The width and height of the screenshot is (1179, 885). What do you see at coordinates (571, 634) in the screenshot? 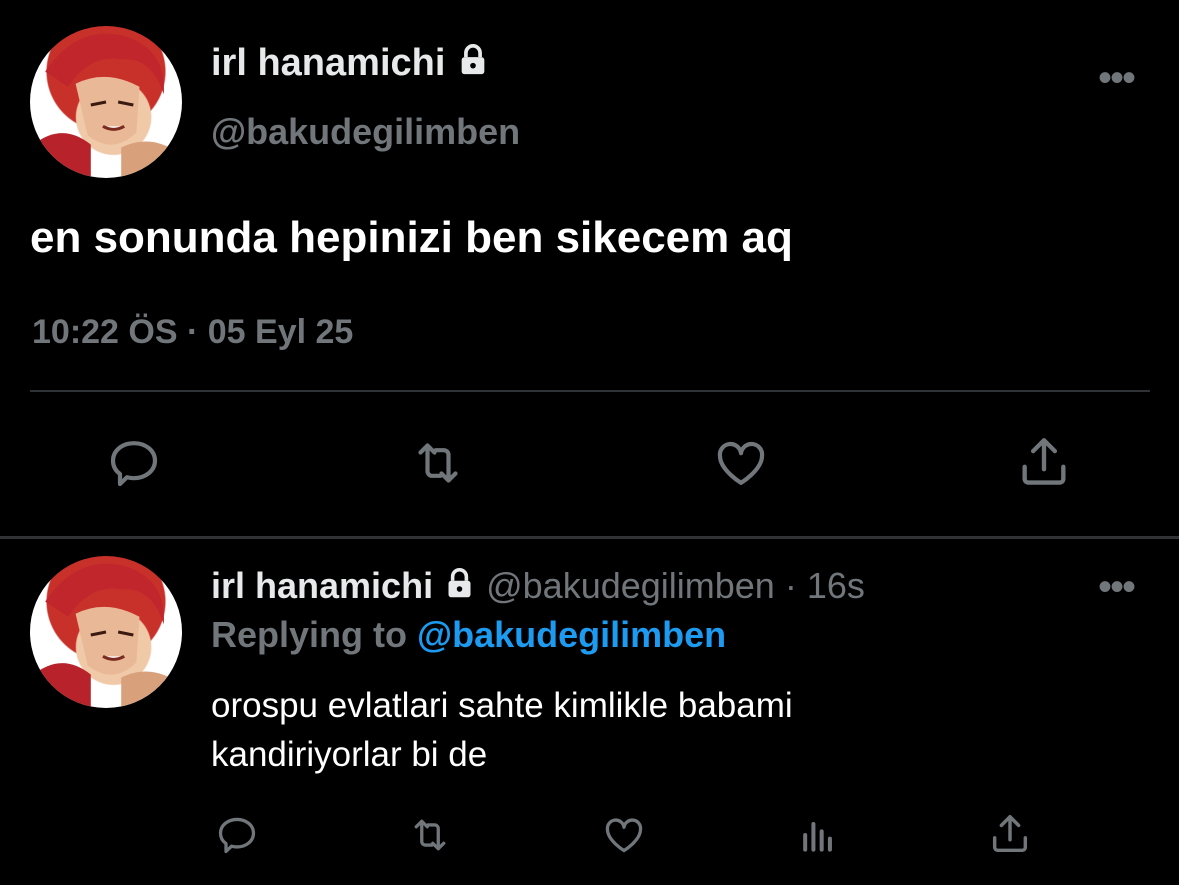
I see `replying-to-link: @bakudegilimben` at bounding box center [571, 634].